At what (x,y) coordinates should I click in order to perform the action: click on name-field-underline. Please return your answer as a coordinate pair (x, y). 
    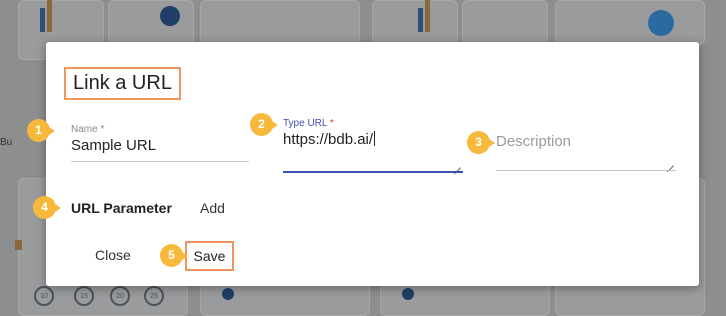
    Looking at the image, I should click on (160, 161).